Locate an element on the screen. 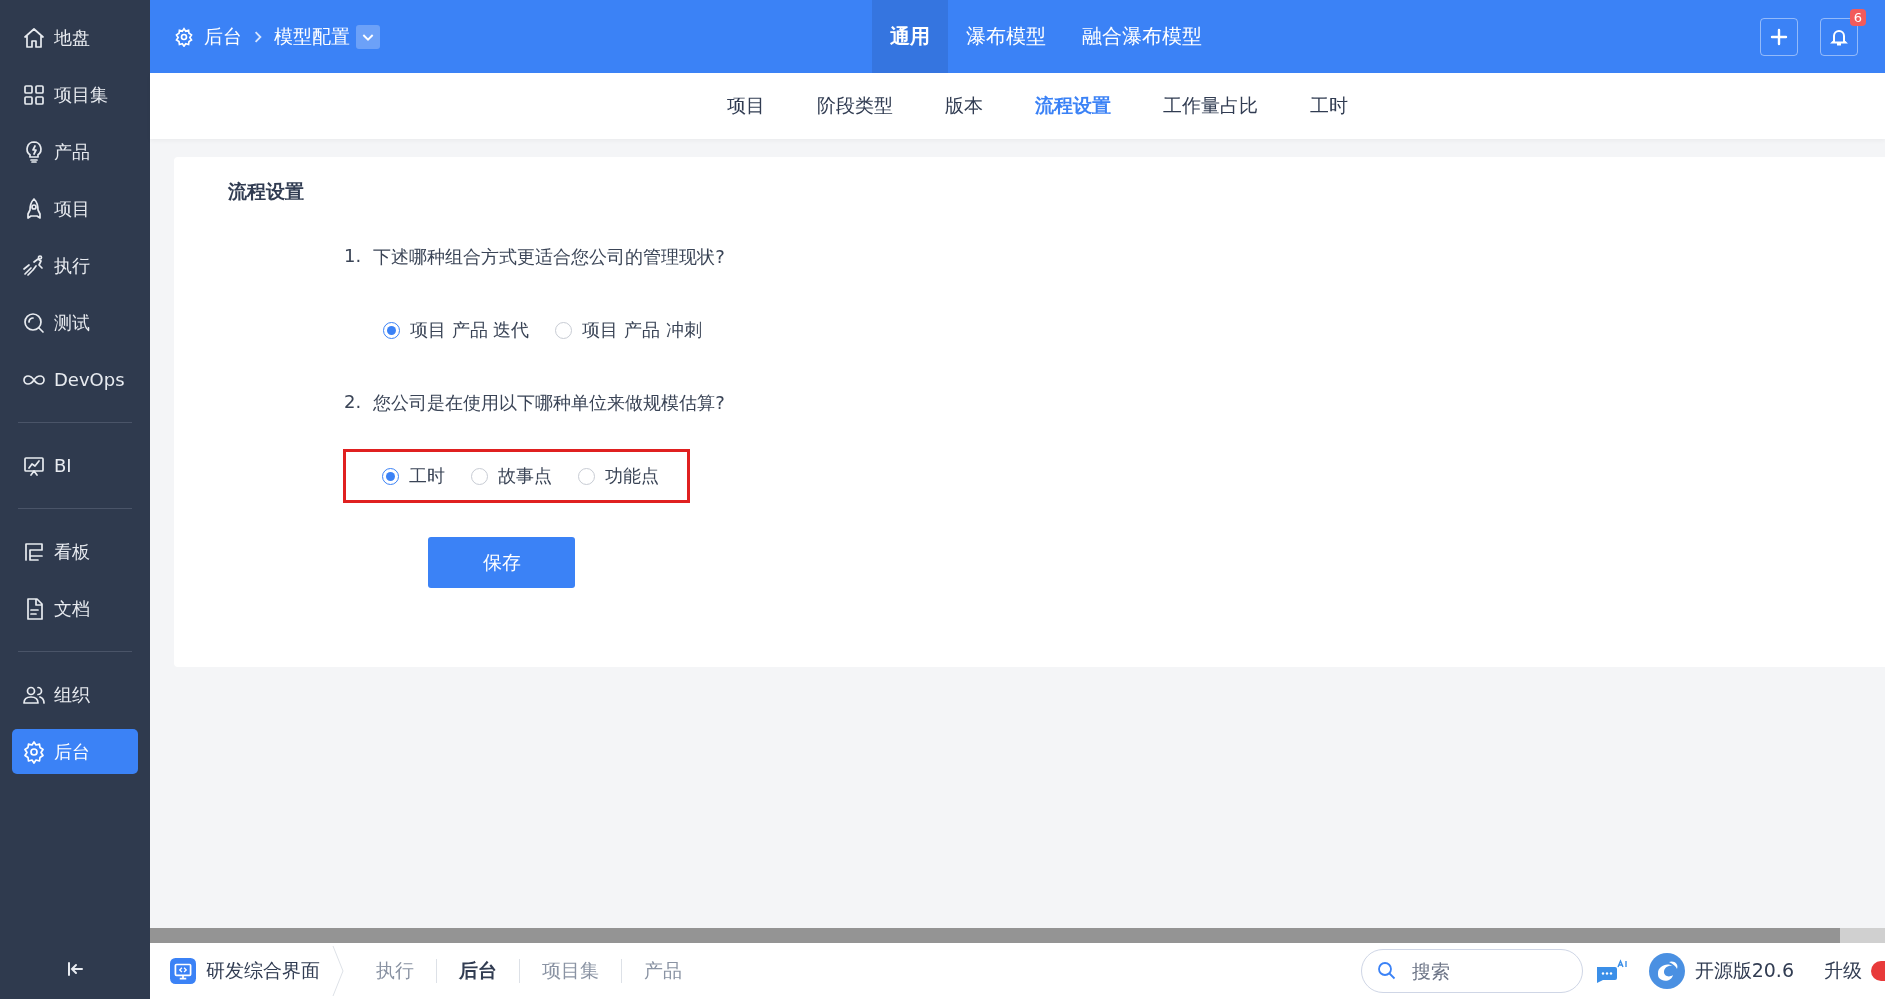 The width and height of the screenshot is (1885, 999). grid-icon is located at coordinates (34, 94).